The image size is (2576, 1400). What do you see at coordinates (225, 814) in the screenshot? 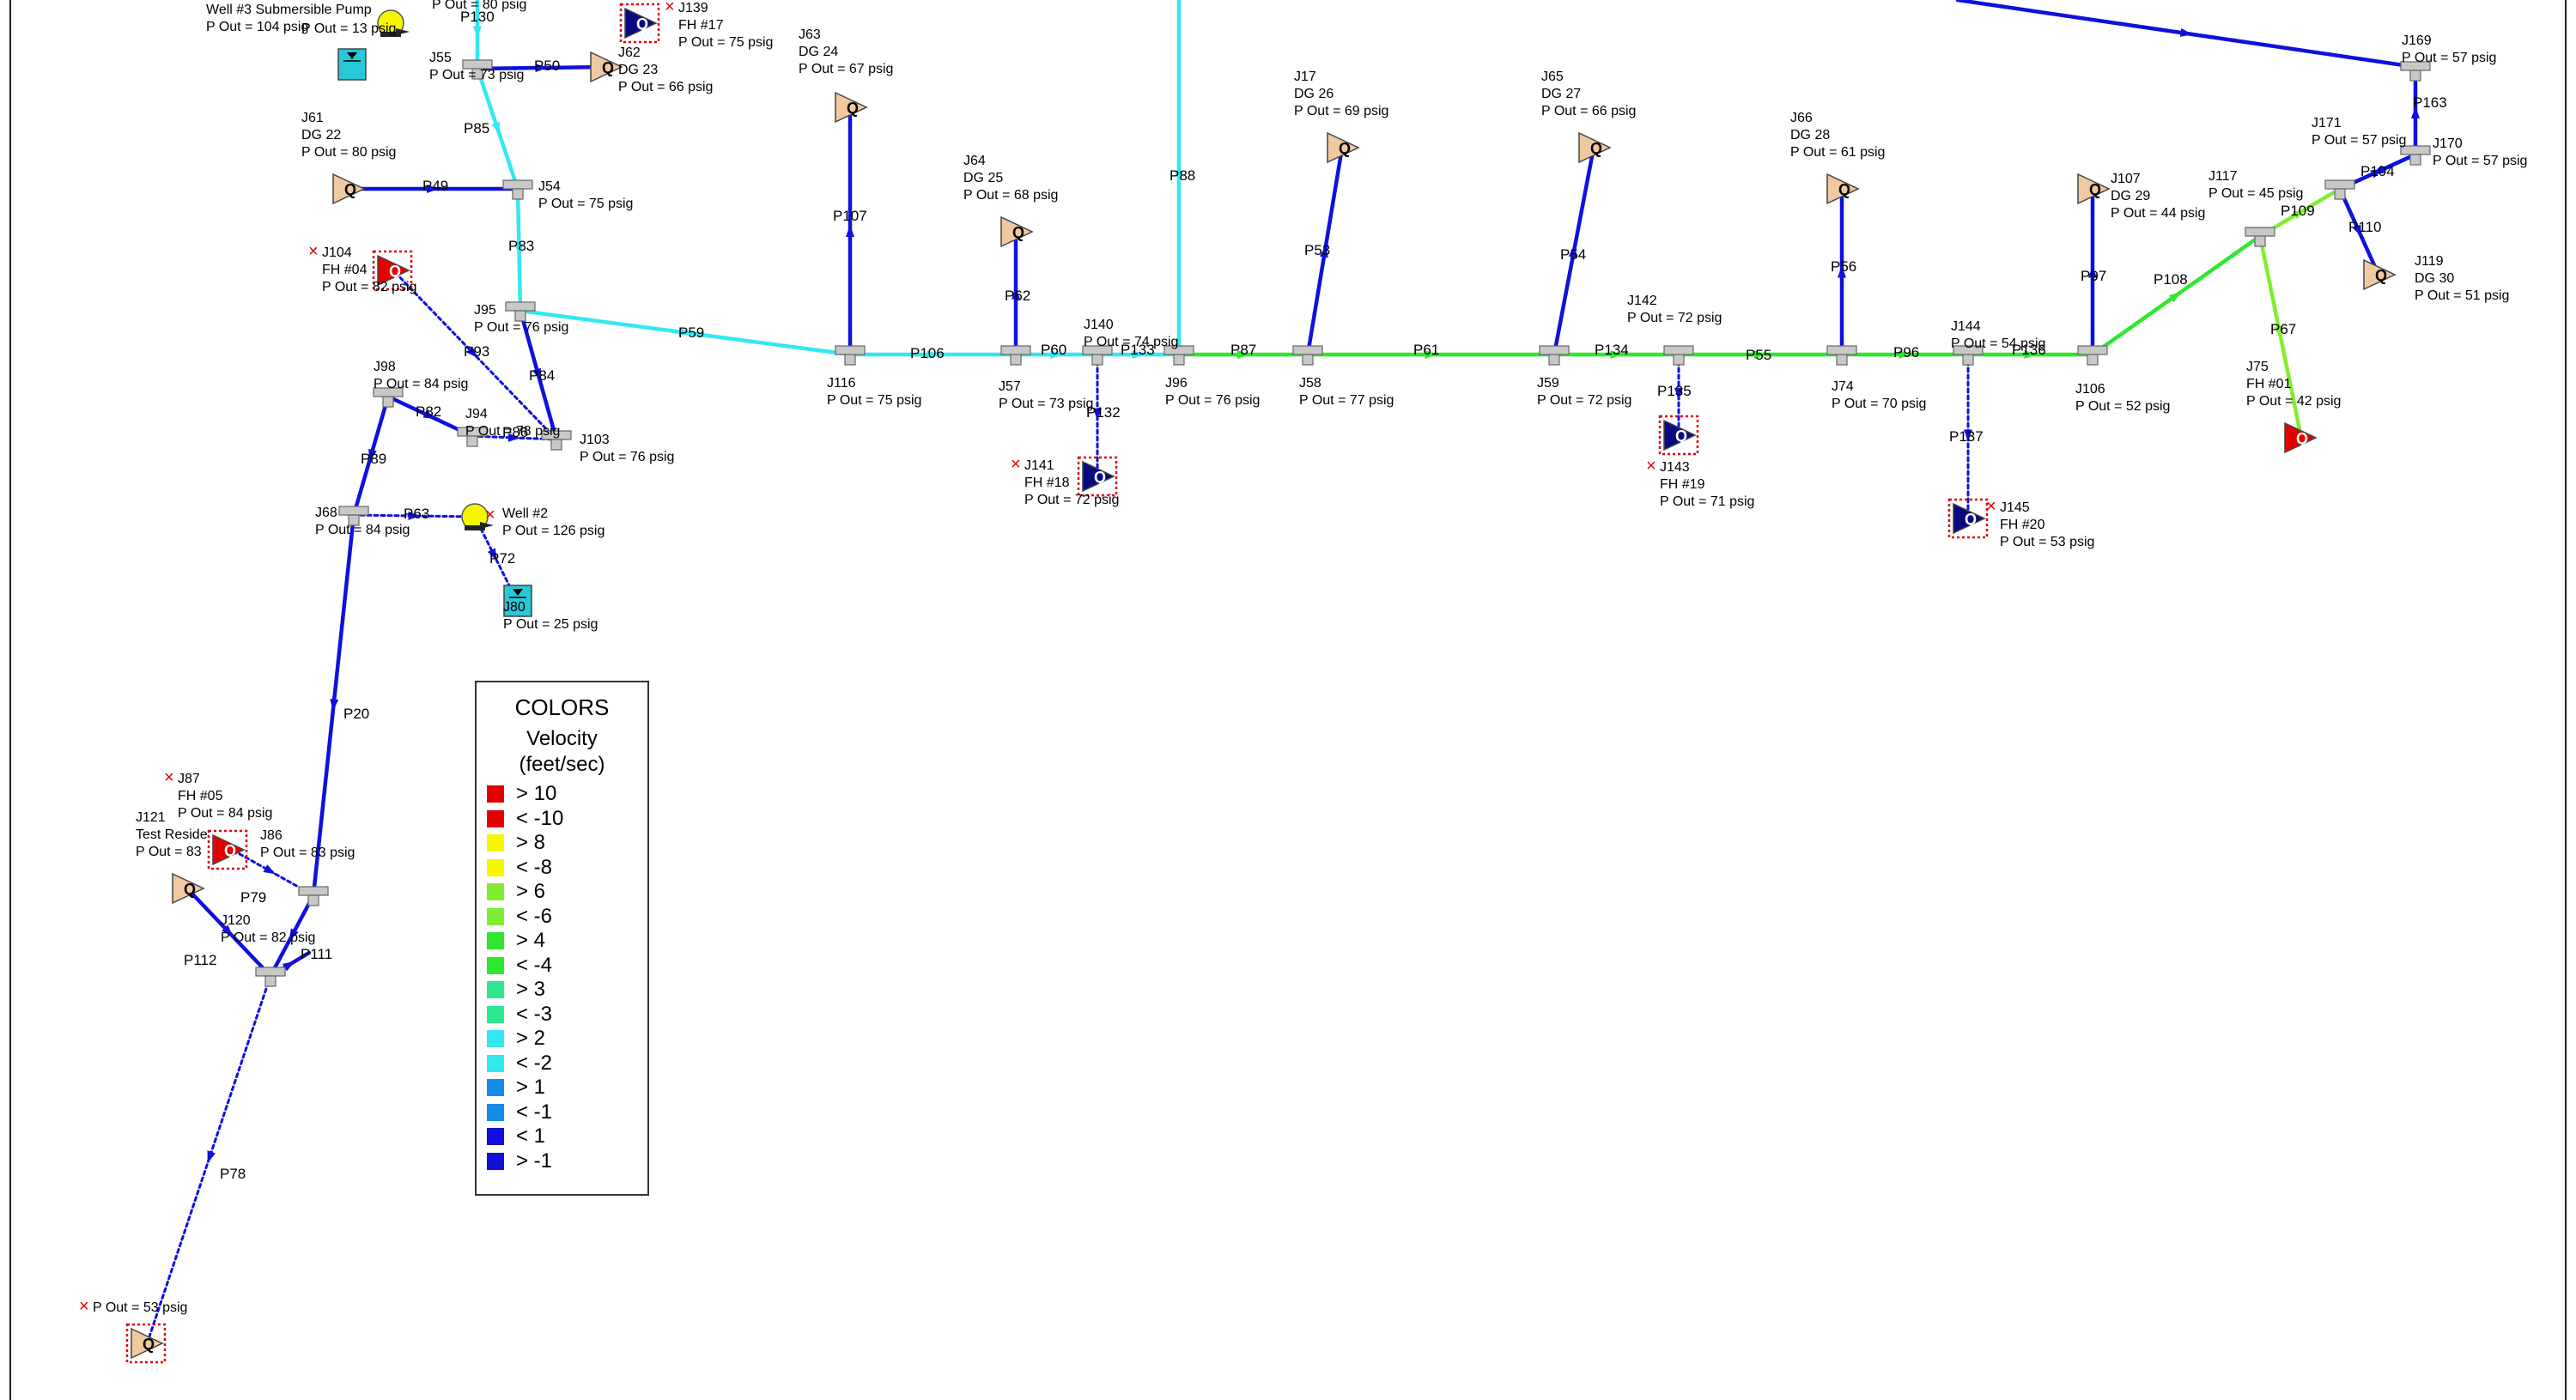
I see `fixture-label-J87-line-2: P Out = 84 psig` at bounding box center [225, 814].